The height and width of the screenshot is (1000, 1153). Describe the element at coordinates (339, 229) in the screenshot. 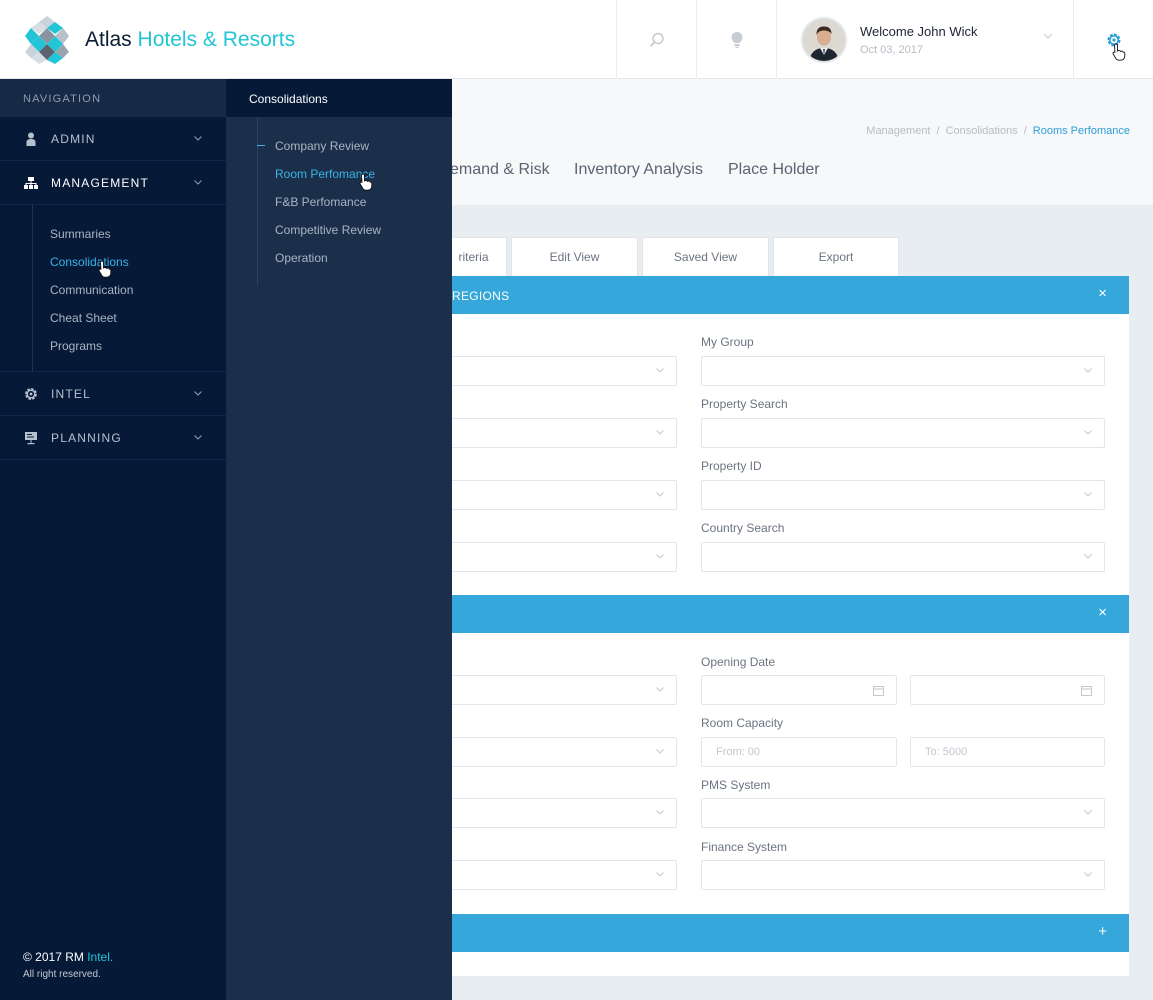

I see `flyout-item-competitive-review: Competitive Review` at that location.